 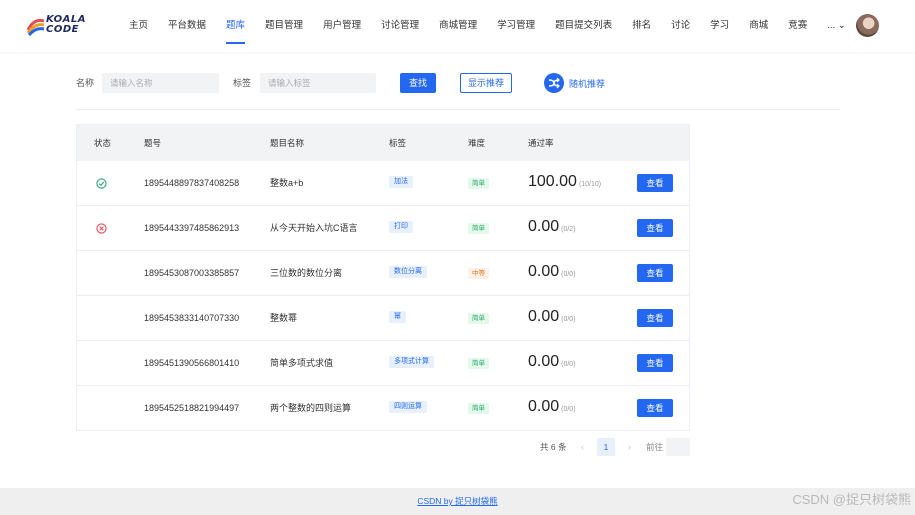 I want to click on pagination-prev-button: ‹, so click(x=582, y=447).